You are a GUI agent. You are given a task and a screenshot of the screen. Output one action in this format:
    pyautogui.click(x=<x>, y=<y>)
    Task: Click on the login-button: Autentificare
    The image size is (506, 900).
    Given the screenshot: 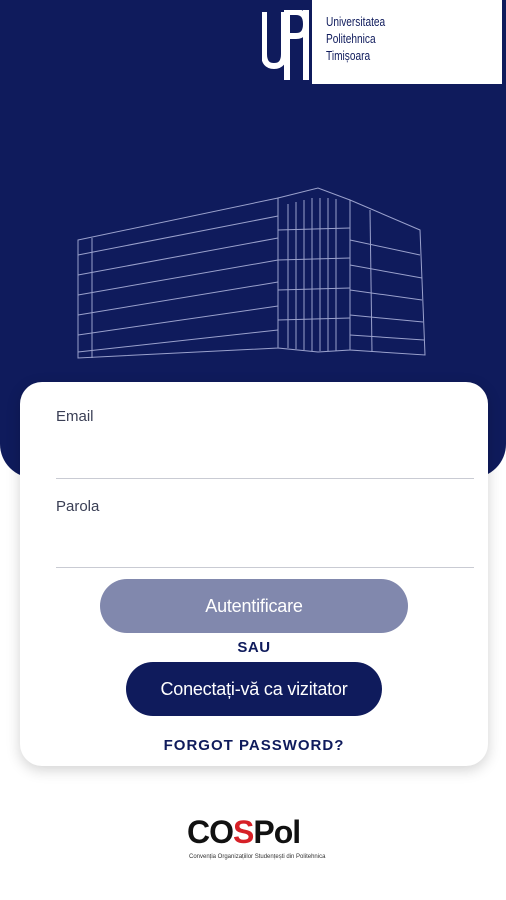 What is the action you would take?
    pyautogui.click(x=254, y=606)
    